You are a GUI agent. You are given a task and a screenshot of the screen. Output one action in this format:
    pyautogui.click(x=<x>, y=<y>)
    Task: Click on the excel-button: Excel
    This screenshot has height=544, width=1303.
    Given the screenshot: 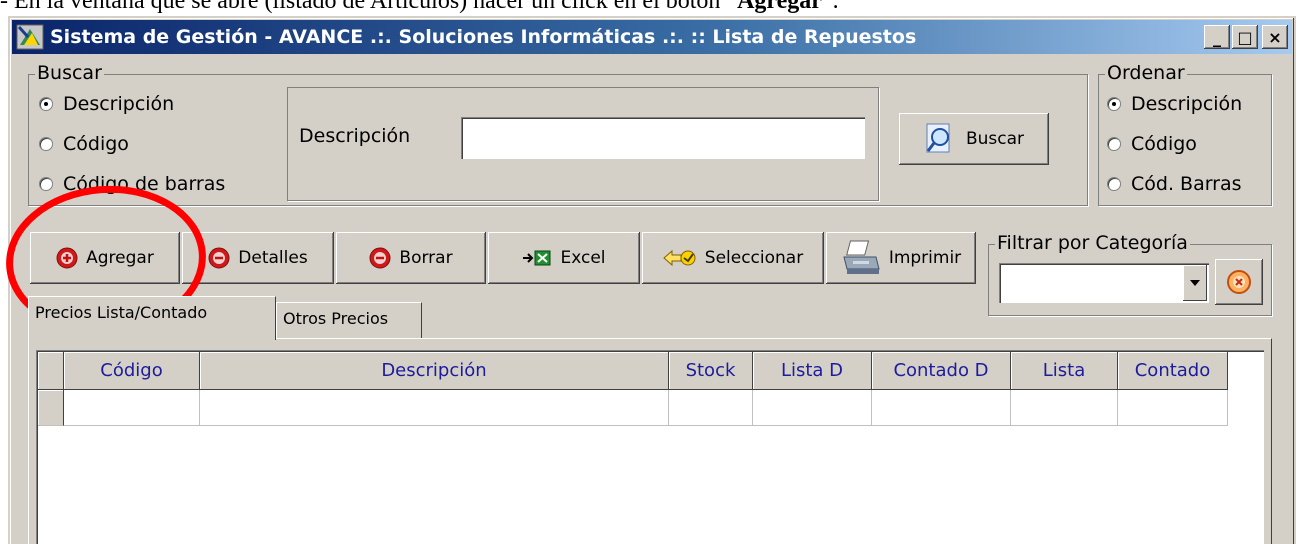 What is the action you would take?
    pyautogui.click(x=564, y=258)
    